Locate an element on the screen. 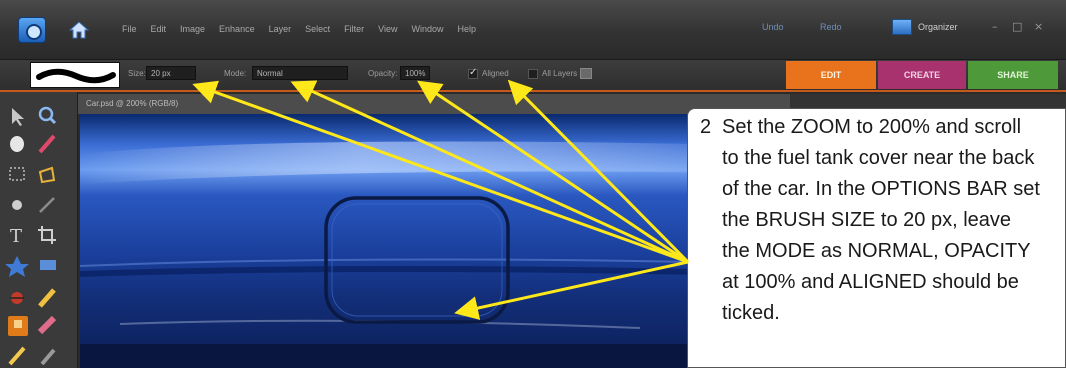  organizer-button: Organizer is located at coordinates (938, 27).